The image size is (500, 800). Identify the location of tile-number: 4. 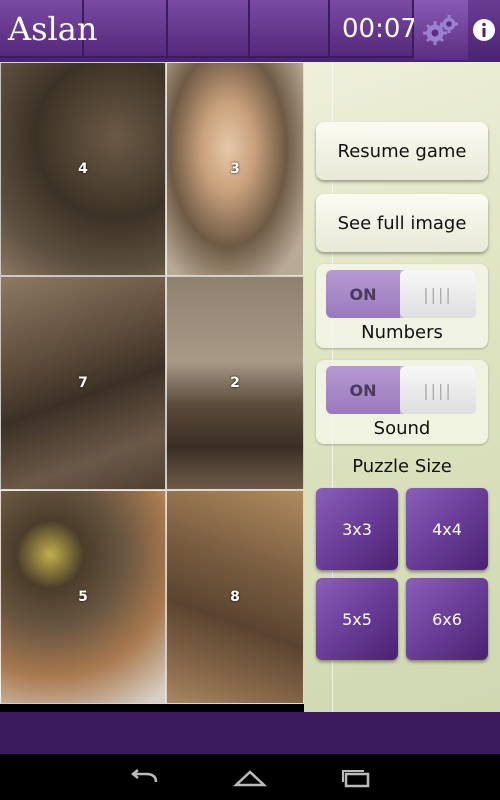
(83, 169).